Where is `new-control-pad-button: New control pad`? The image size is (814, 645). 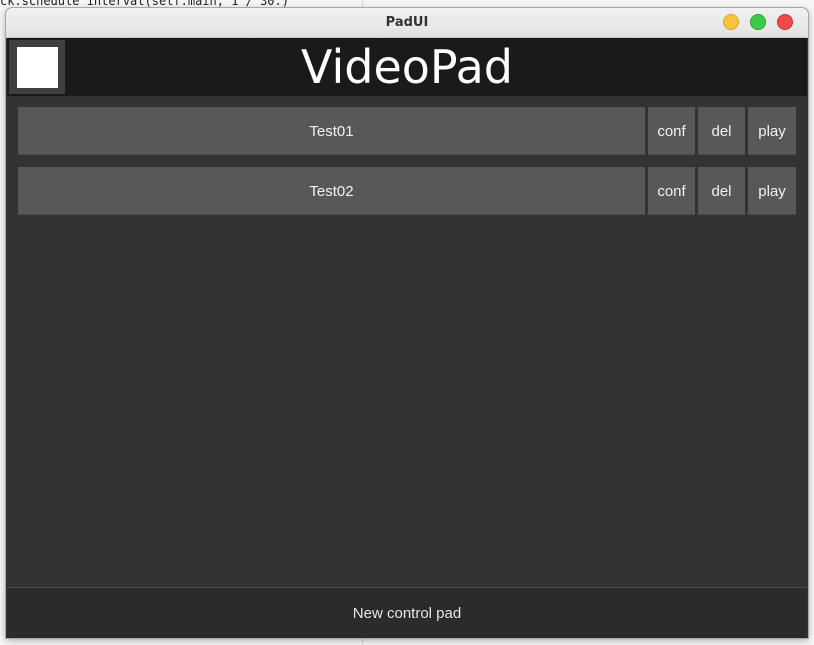
new-control-pad-button: New control pad is located at coordinates (407, 612).